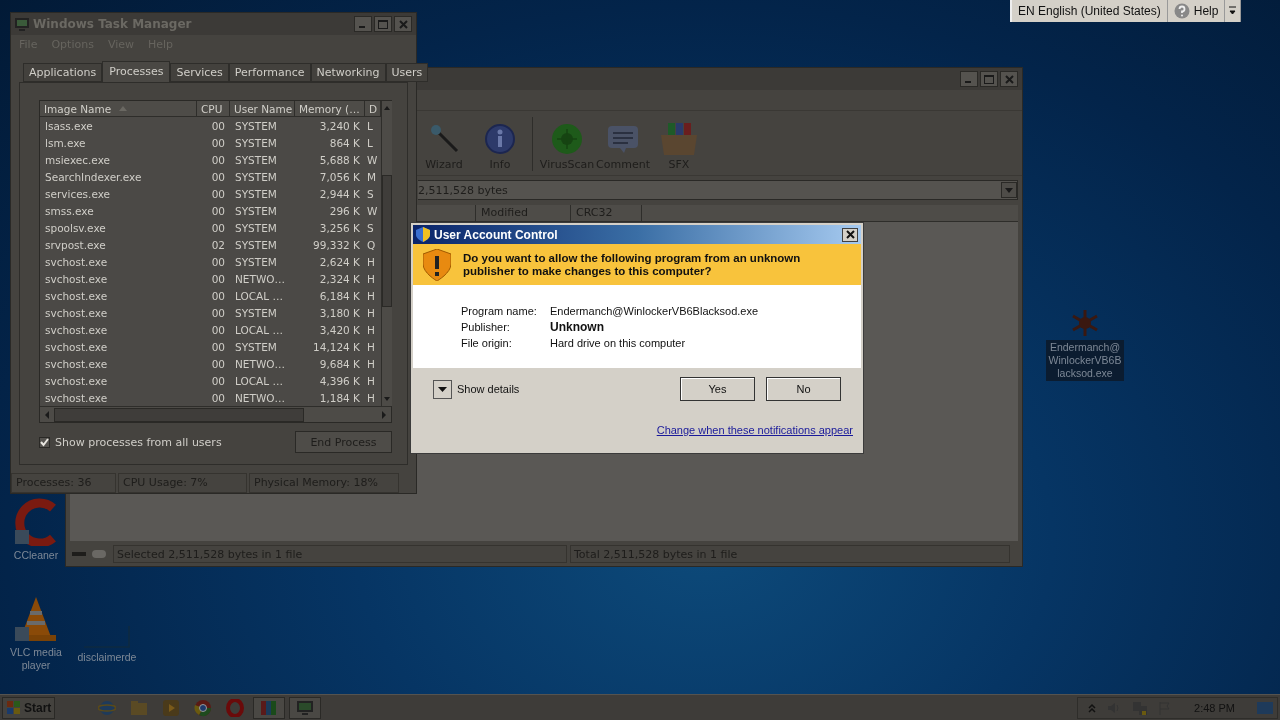  I want to click on checkbox-label: Show processes from all users, so click(138, 442).